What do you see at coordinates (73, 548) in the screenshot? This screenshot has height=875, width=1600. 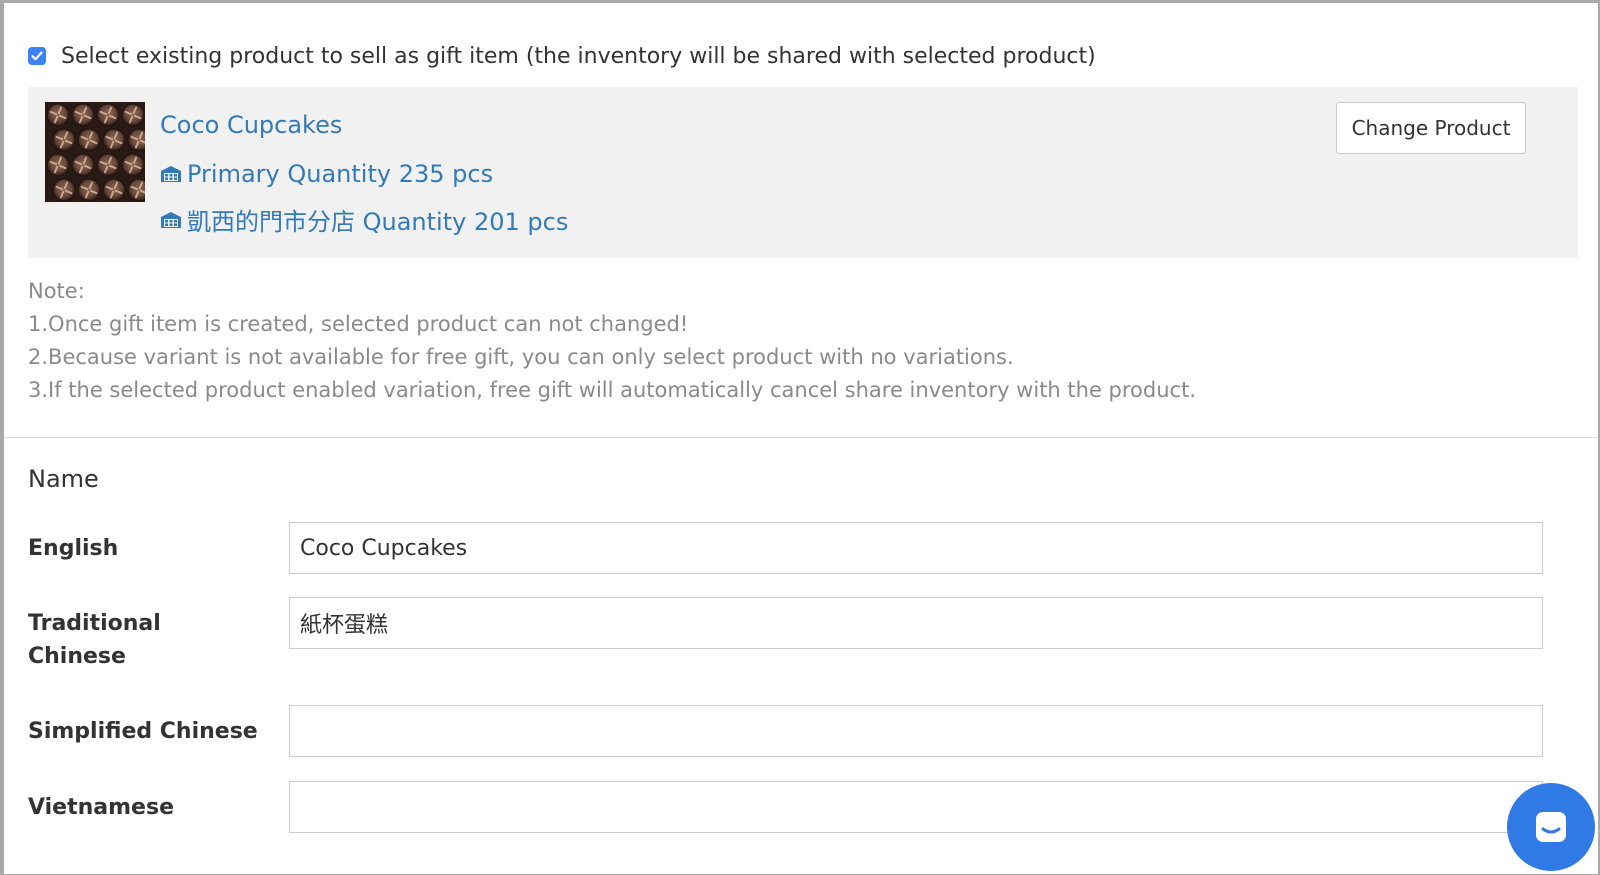 I see `english-label: English` at bounding box center [73, 548].